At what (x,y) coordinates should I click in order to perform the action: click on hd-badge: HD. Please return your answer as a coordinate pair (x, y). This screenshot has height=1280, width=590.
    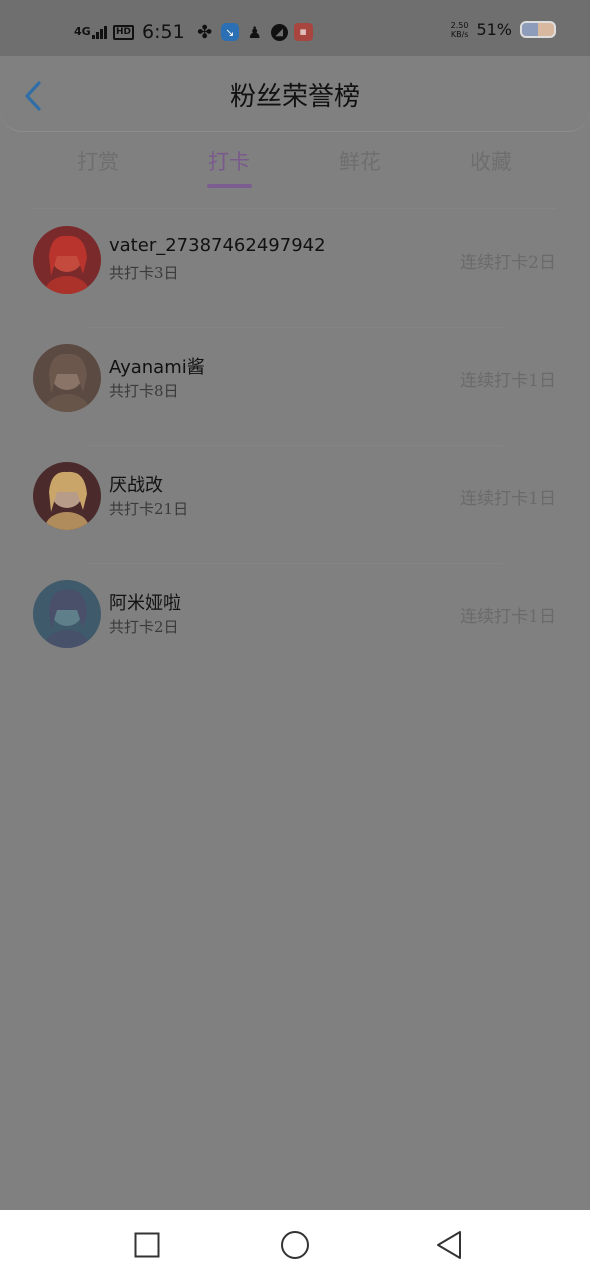
    Looking at the image, I should click on (124, 32).